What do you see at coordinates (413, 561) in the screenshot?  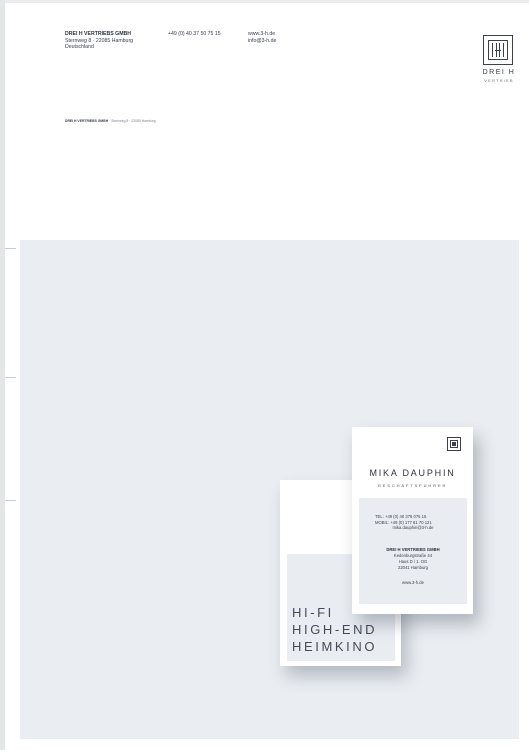 I see `contact-building: Haus D / 1. OG` at bounding box center [413, 561].